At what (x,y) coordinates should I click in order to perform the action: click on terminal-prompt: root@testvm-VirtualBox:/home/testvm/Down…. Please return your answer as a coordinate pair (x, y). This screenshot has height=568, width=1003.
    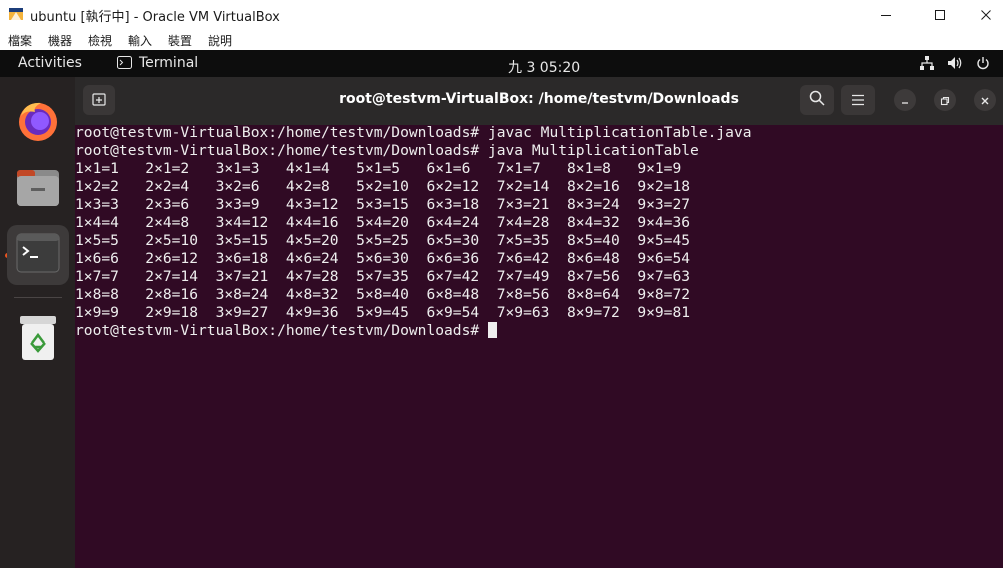
    Looking at the image, I should click on (281, 330).